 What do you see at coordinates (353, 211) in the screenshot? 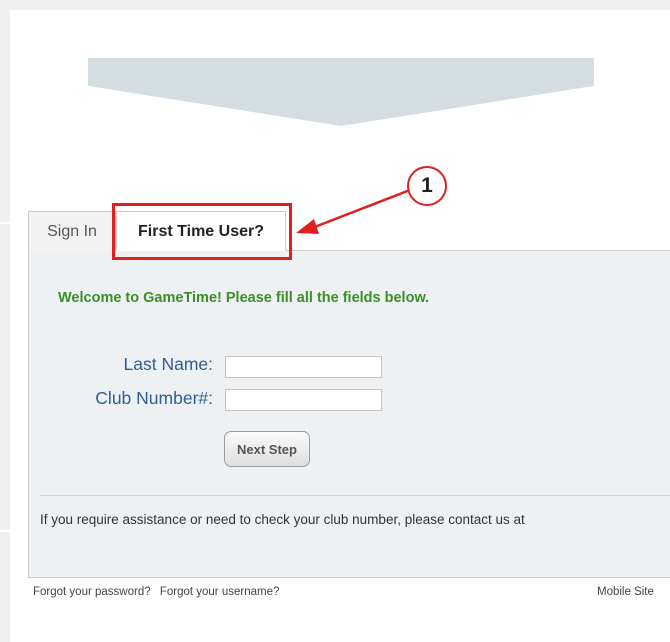
I see `annotation-arrow` at bounding box center [353, 211].